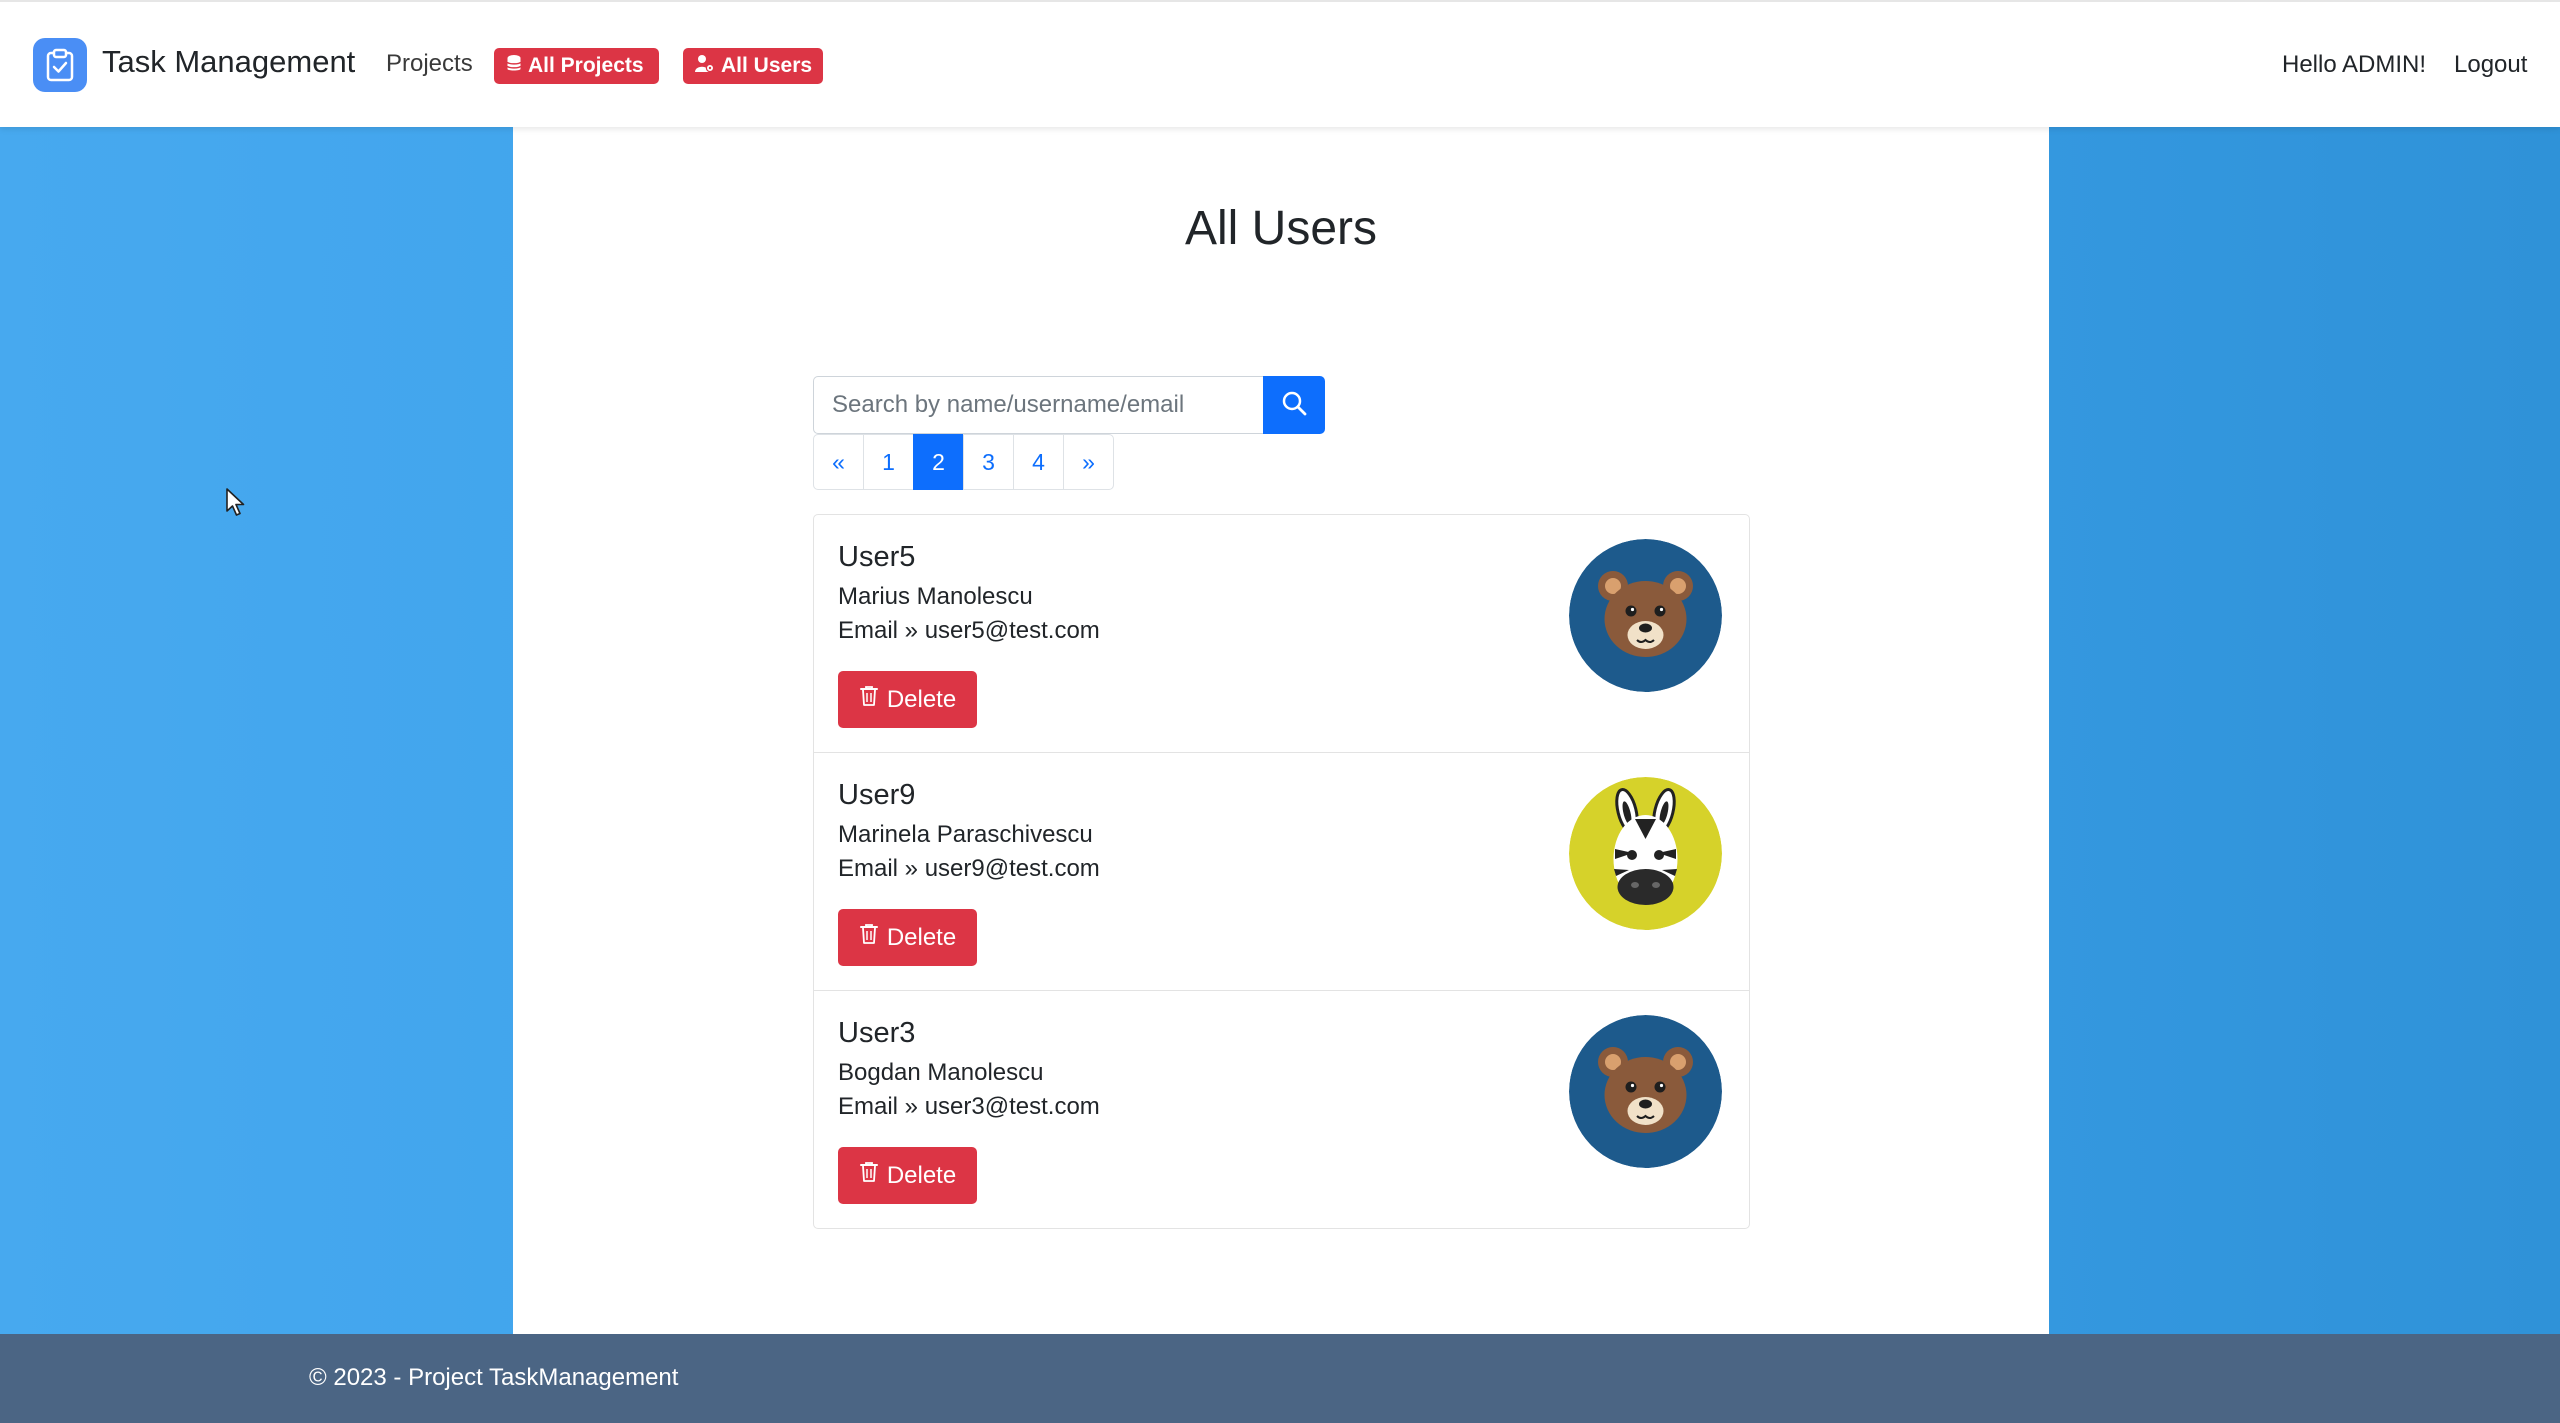 Image resolution: width=2560 pixels, height=1423 pixels. What do you see at coordinates (988, 462) in the screenshot?
I see `pagination-page-3: 3` at bounding box center [988, 462].